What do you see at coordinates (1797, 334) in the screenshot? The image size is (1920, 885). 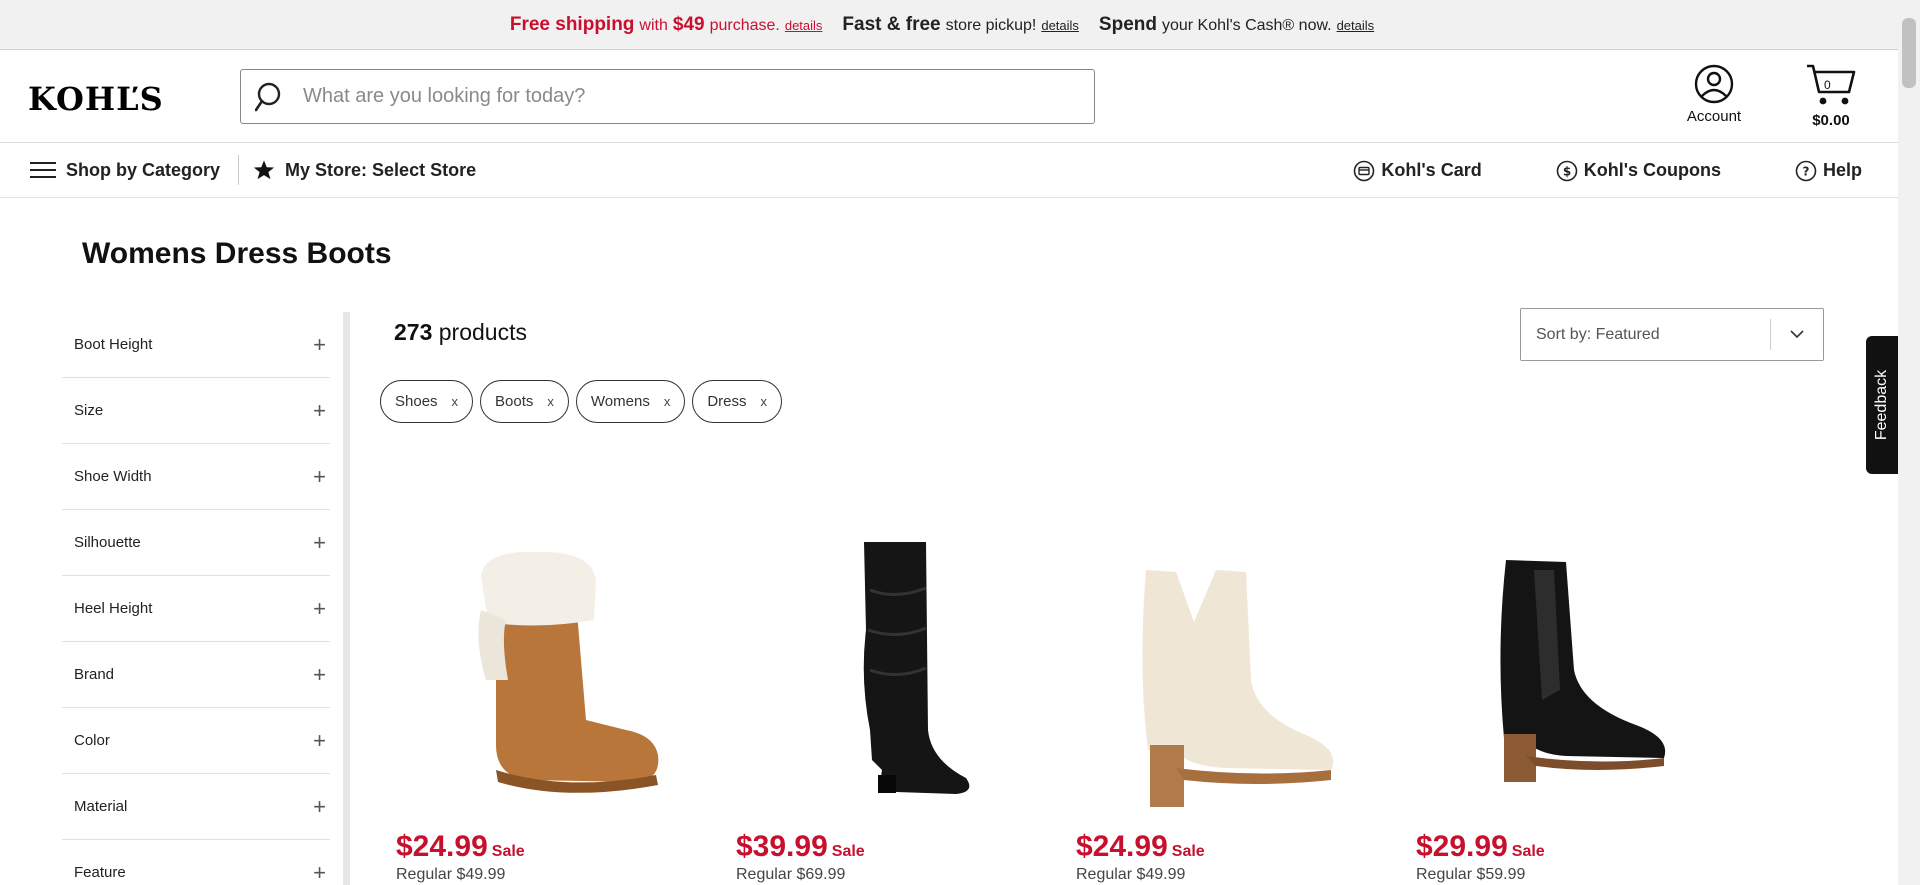 I see `chevron-down-icon` at bounding box center [1797, 334].